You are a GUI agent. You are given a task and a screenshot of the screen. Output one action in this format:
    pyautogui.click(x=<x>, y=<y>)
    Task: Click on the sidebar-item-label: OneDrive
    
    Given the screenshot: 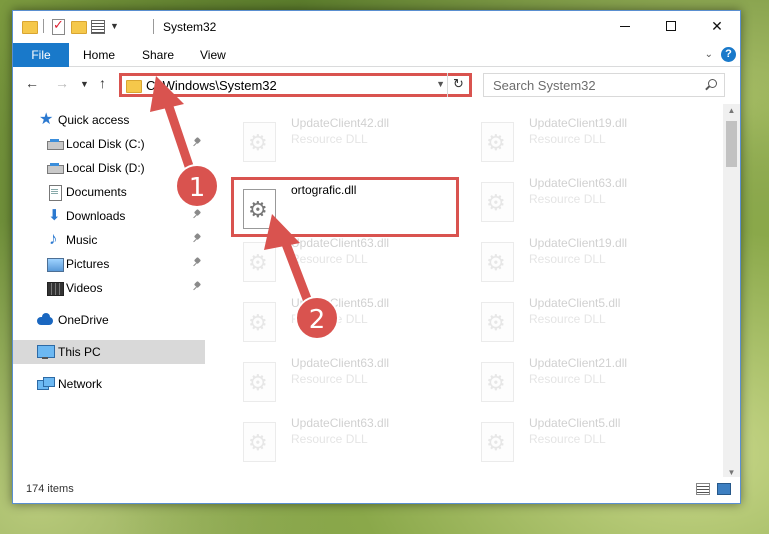 What is the action you would take?
    pyautogui.click(x=83, y=320)
    